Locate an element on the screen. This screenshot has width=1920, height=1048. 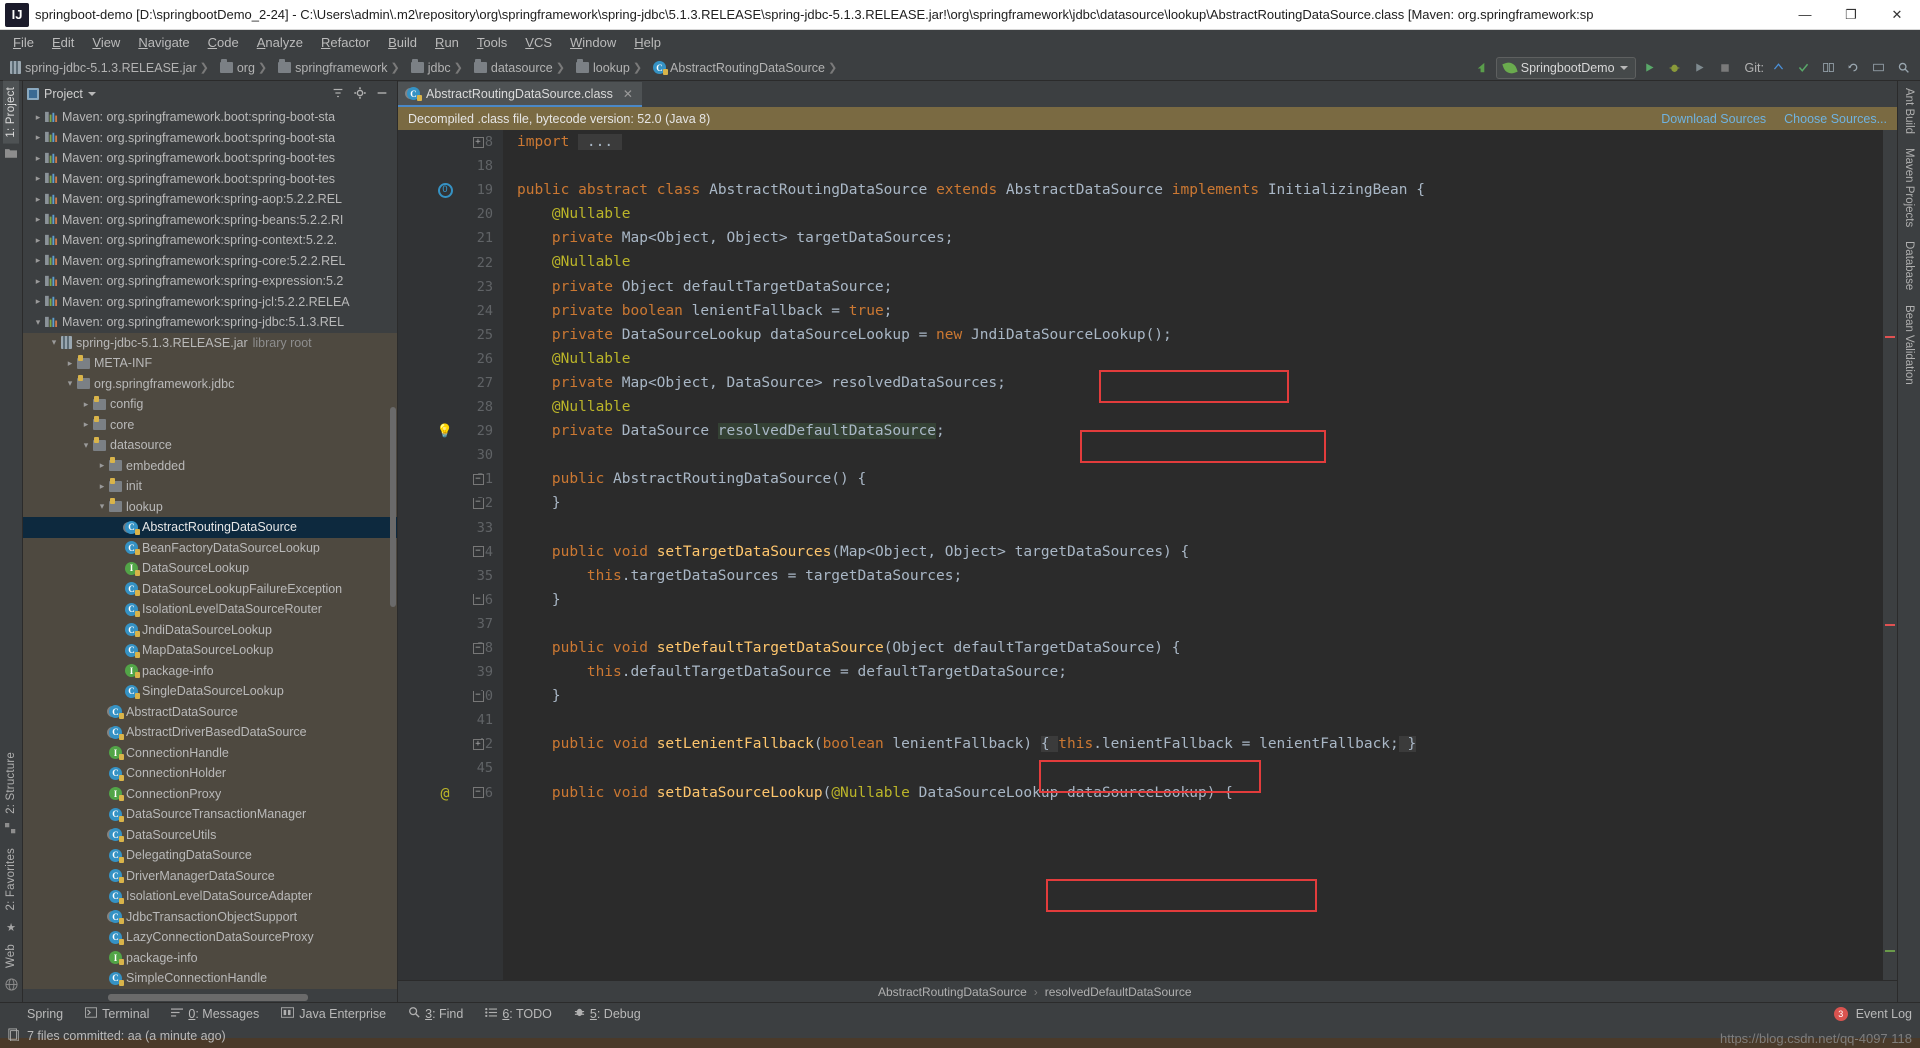
rollback-icon is located at coordinates (1853, 68).